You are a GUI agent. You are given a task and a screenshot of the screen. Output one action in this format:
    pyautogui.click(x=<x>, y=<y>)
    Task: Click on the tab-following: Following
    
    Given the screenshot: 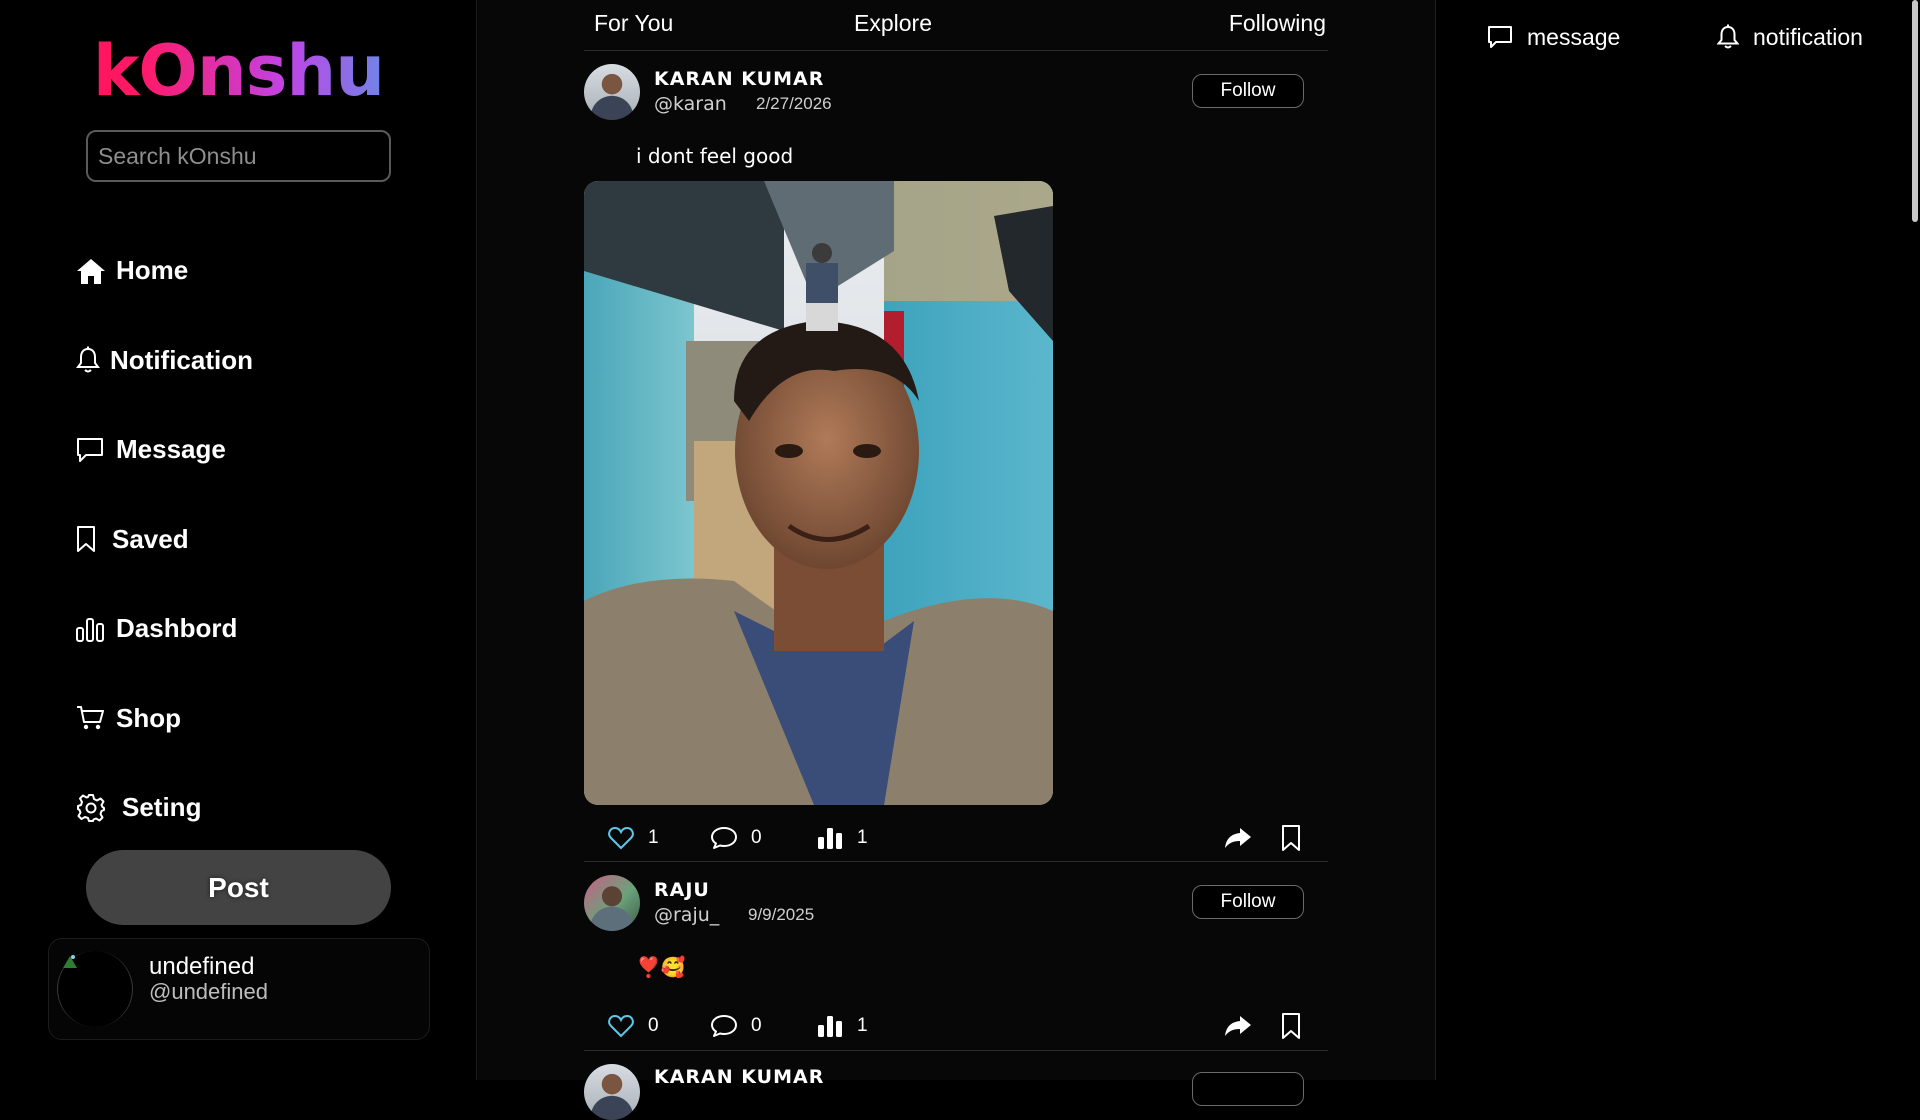 What is the action you would take?
    pyautogui.click(x=1277, y=23)
    